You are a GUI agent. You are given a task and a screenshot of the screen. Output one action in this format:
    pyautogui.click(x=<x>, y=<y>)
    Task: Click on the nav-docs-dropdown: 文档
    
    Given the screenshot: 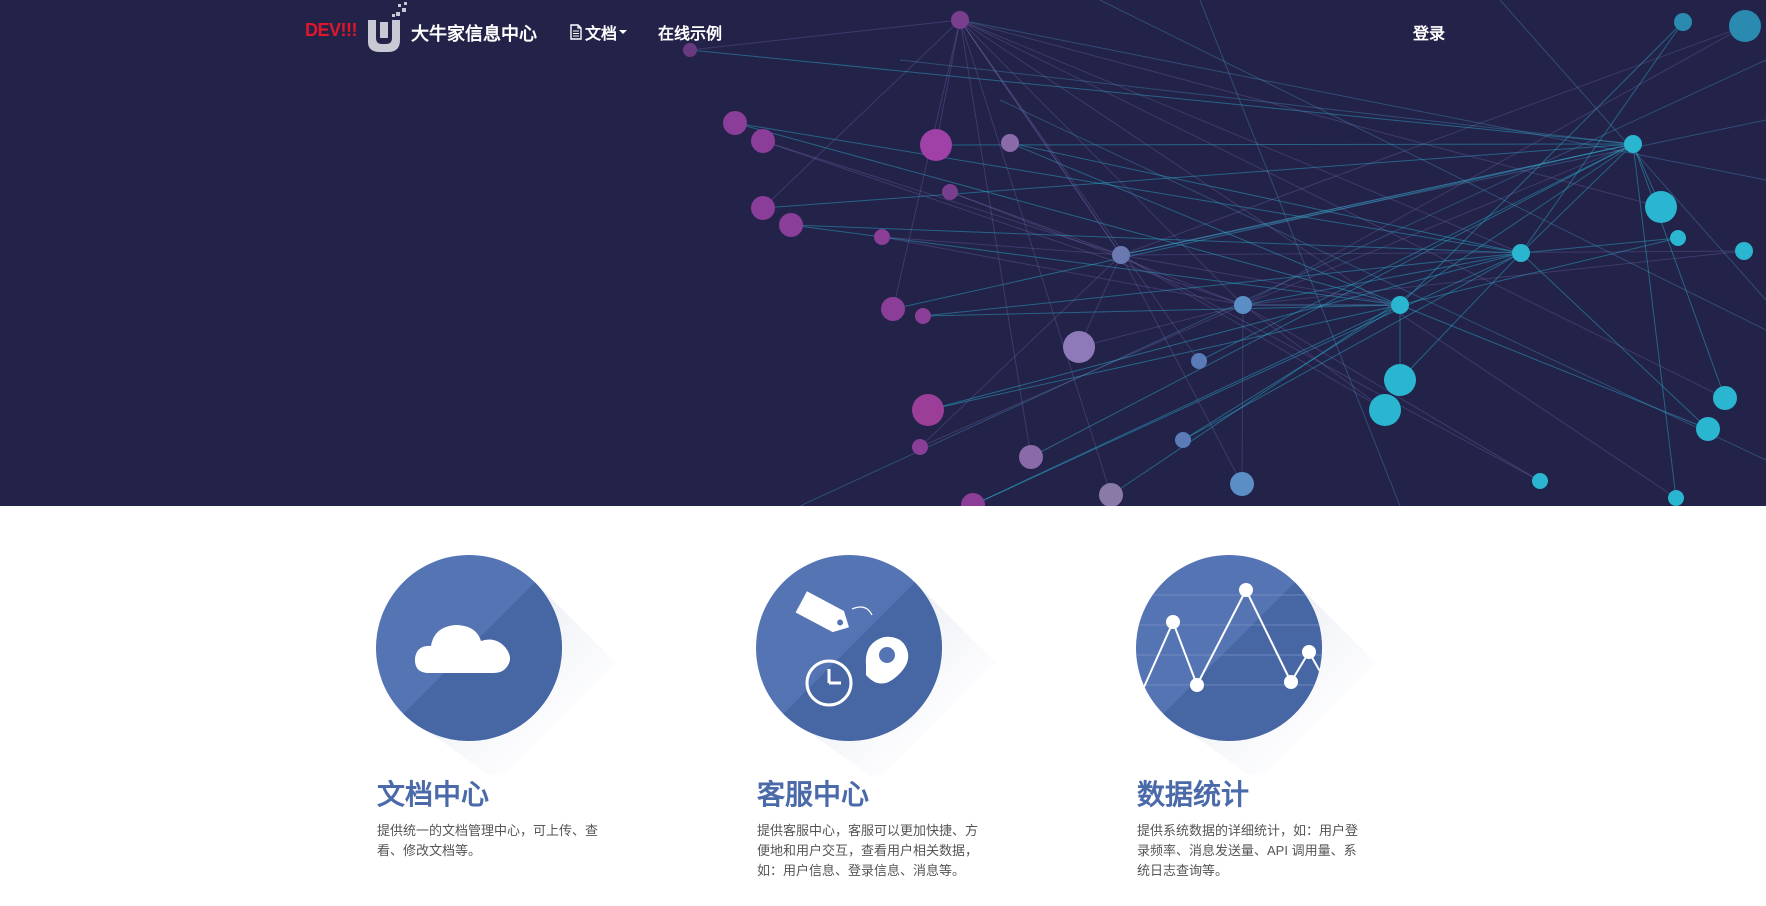 What is the action you would take?
    pyautogui.click(x=598, y=32)
    